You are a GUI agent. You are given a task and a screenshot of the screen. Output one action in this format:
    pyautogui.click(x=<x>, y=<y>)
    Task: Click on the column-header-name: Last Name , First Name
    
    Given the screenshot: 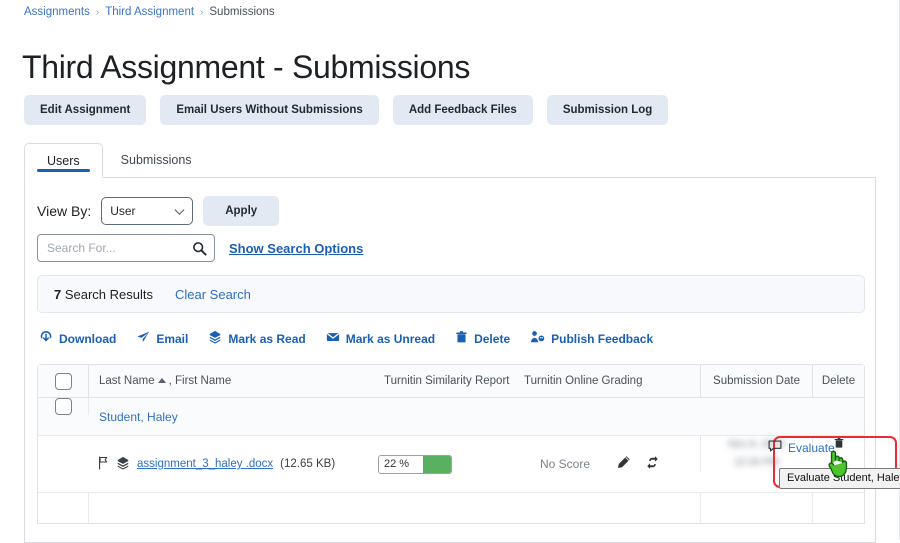 What is the action you would take?
    pyautogui.click(x=231, y=381)
    